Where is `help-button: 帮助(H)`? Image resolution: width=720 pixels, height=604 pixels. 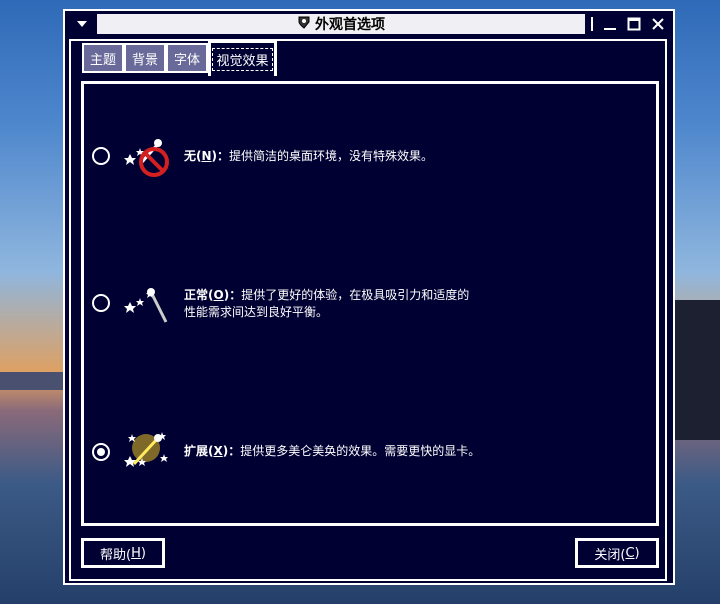
help-button: 帮助(H) is located at coordinates (123, 553).